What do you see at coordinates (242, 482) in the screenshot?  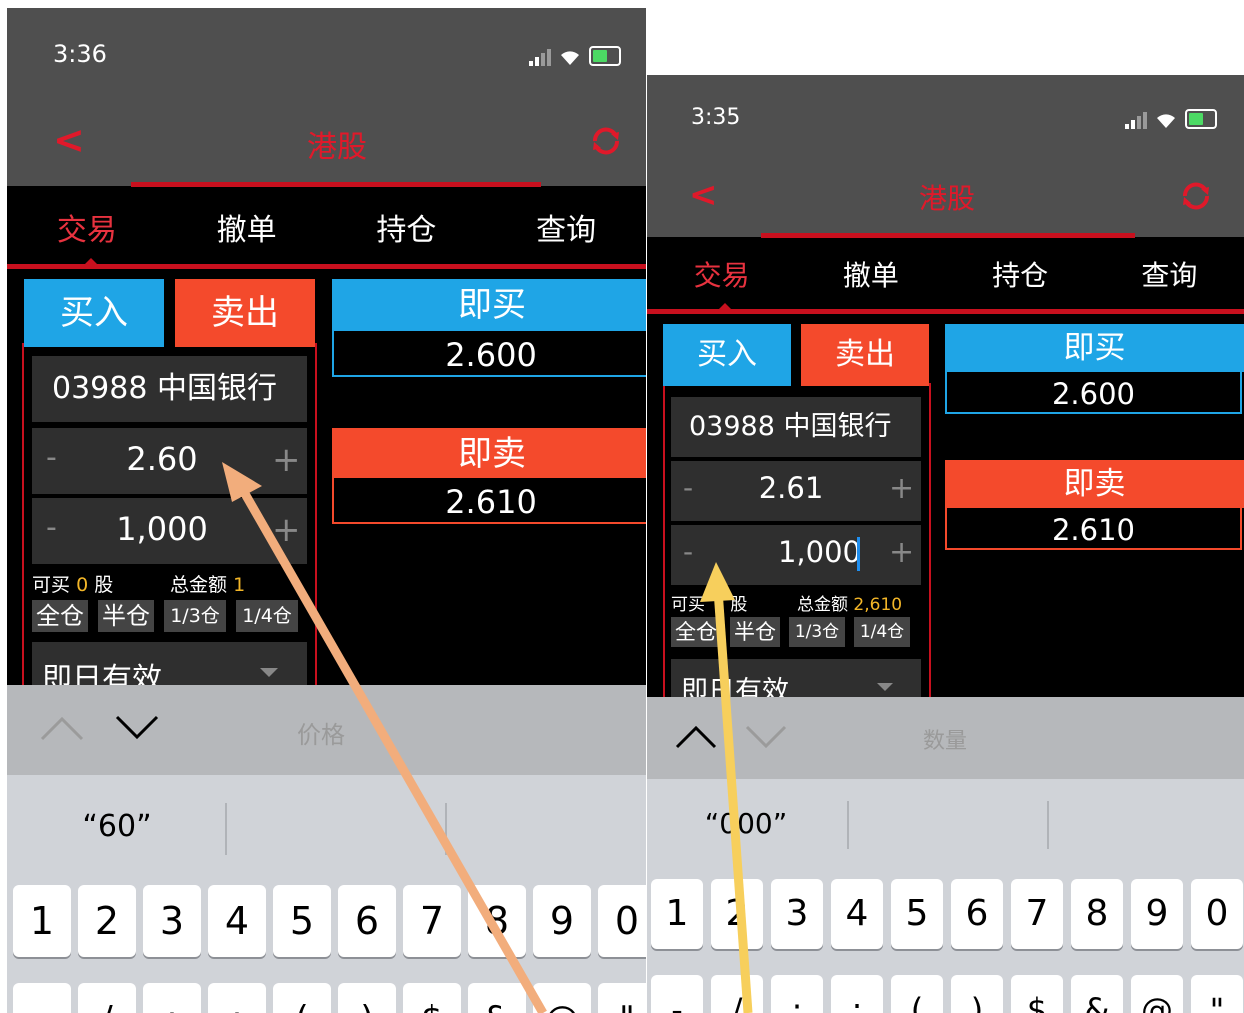 I see `orange-arrow-head` at bounding box center [242, 482].